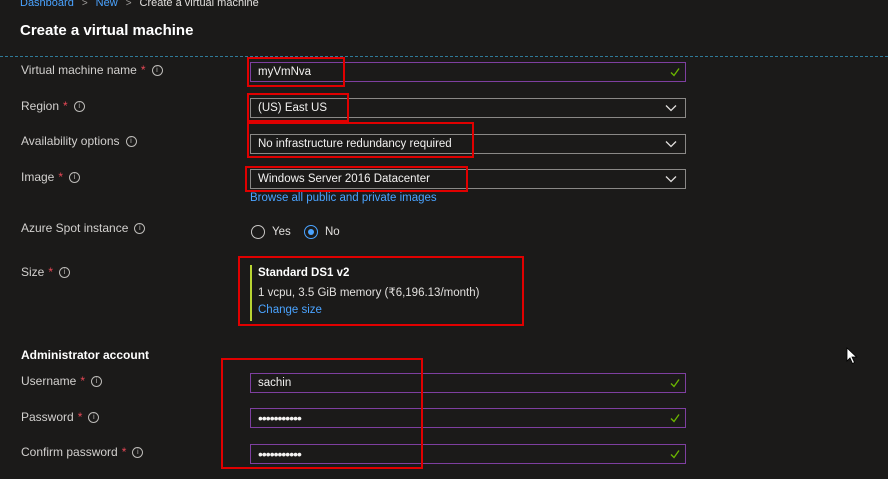  What do you see at coordinates (852, 356) in the screenshot?
I see `mouse-pointer-icon` at bounding box center [852, 356].